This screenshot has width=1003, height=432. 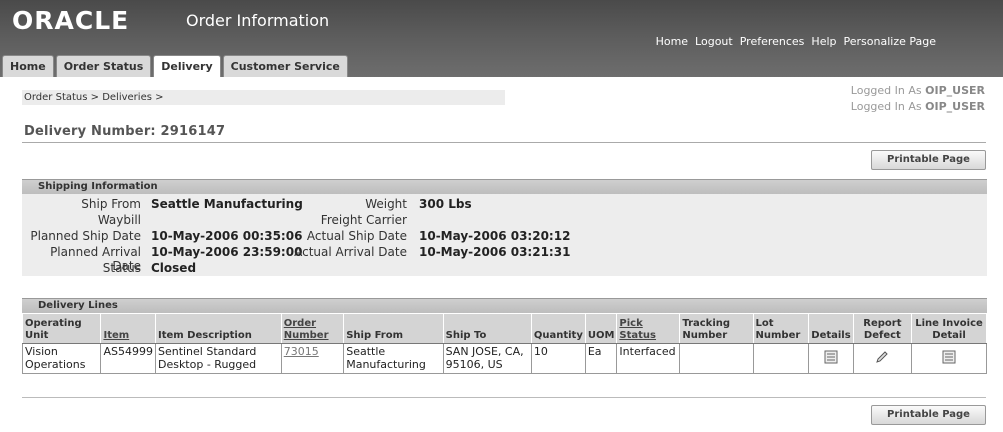 What do you see at coordinates (111, 204) in the screenshot?
I see `ship-from-label: Ship From` at bounding box center [111, 204].